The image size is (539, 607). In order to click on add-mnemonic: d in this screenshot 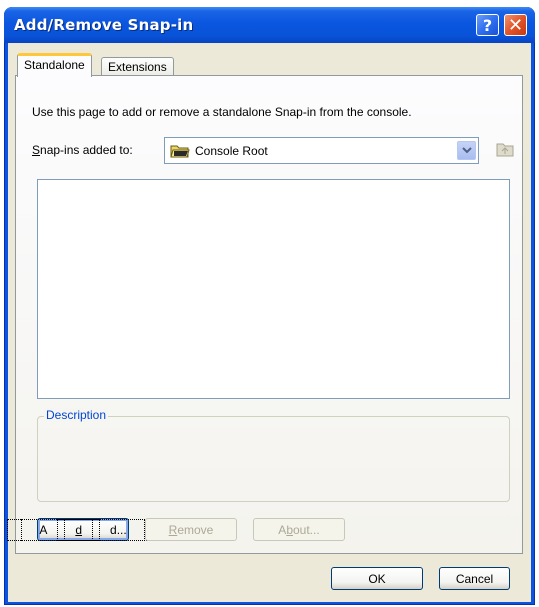, I will do `click(78, 529)`.